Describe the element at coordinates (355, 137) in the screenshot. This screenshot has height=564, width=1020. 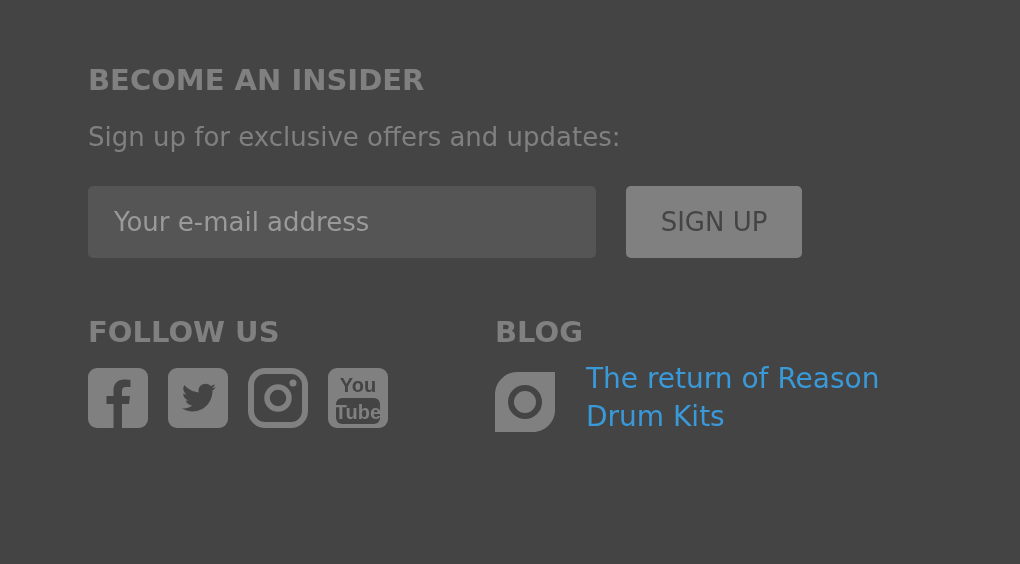
I see `signup-text: Sign up for exclusive offers and updates:` at that location.